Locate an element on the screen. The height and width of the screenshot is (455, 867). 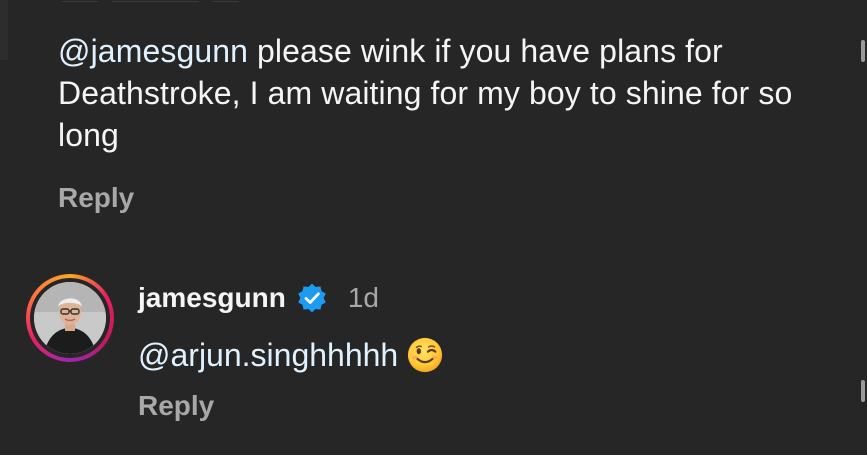
avatar is located at coordinates (70, 318).